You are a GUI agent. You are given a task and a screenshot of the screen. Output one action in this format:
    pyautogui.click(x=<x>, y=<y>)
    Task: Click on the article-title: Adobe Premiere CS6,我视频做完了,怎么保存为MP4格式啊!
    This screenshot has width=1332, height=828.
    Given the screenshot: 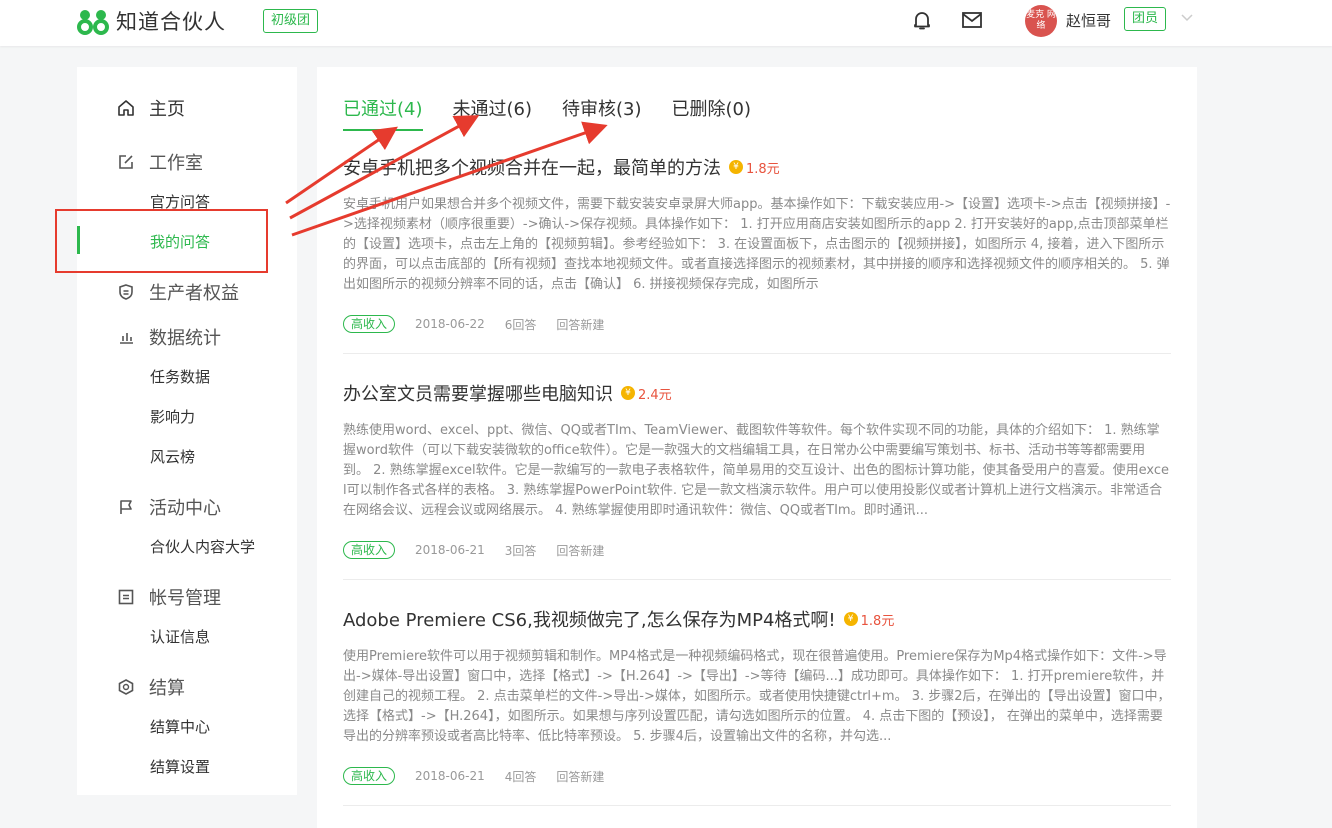 What is the action you would take?
    pyautogui.click(x=589, y=619)
    